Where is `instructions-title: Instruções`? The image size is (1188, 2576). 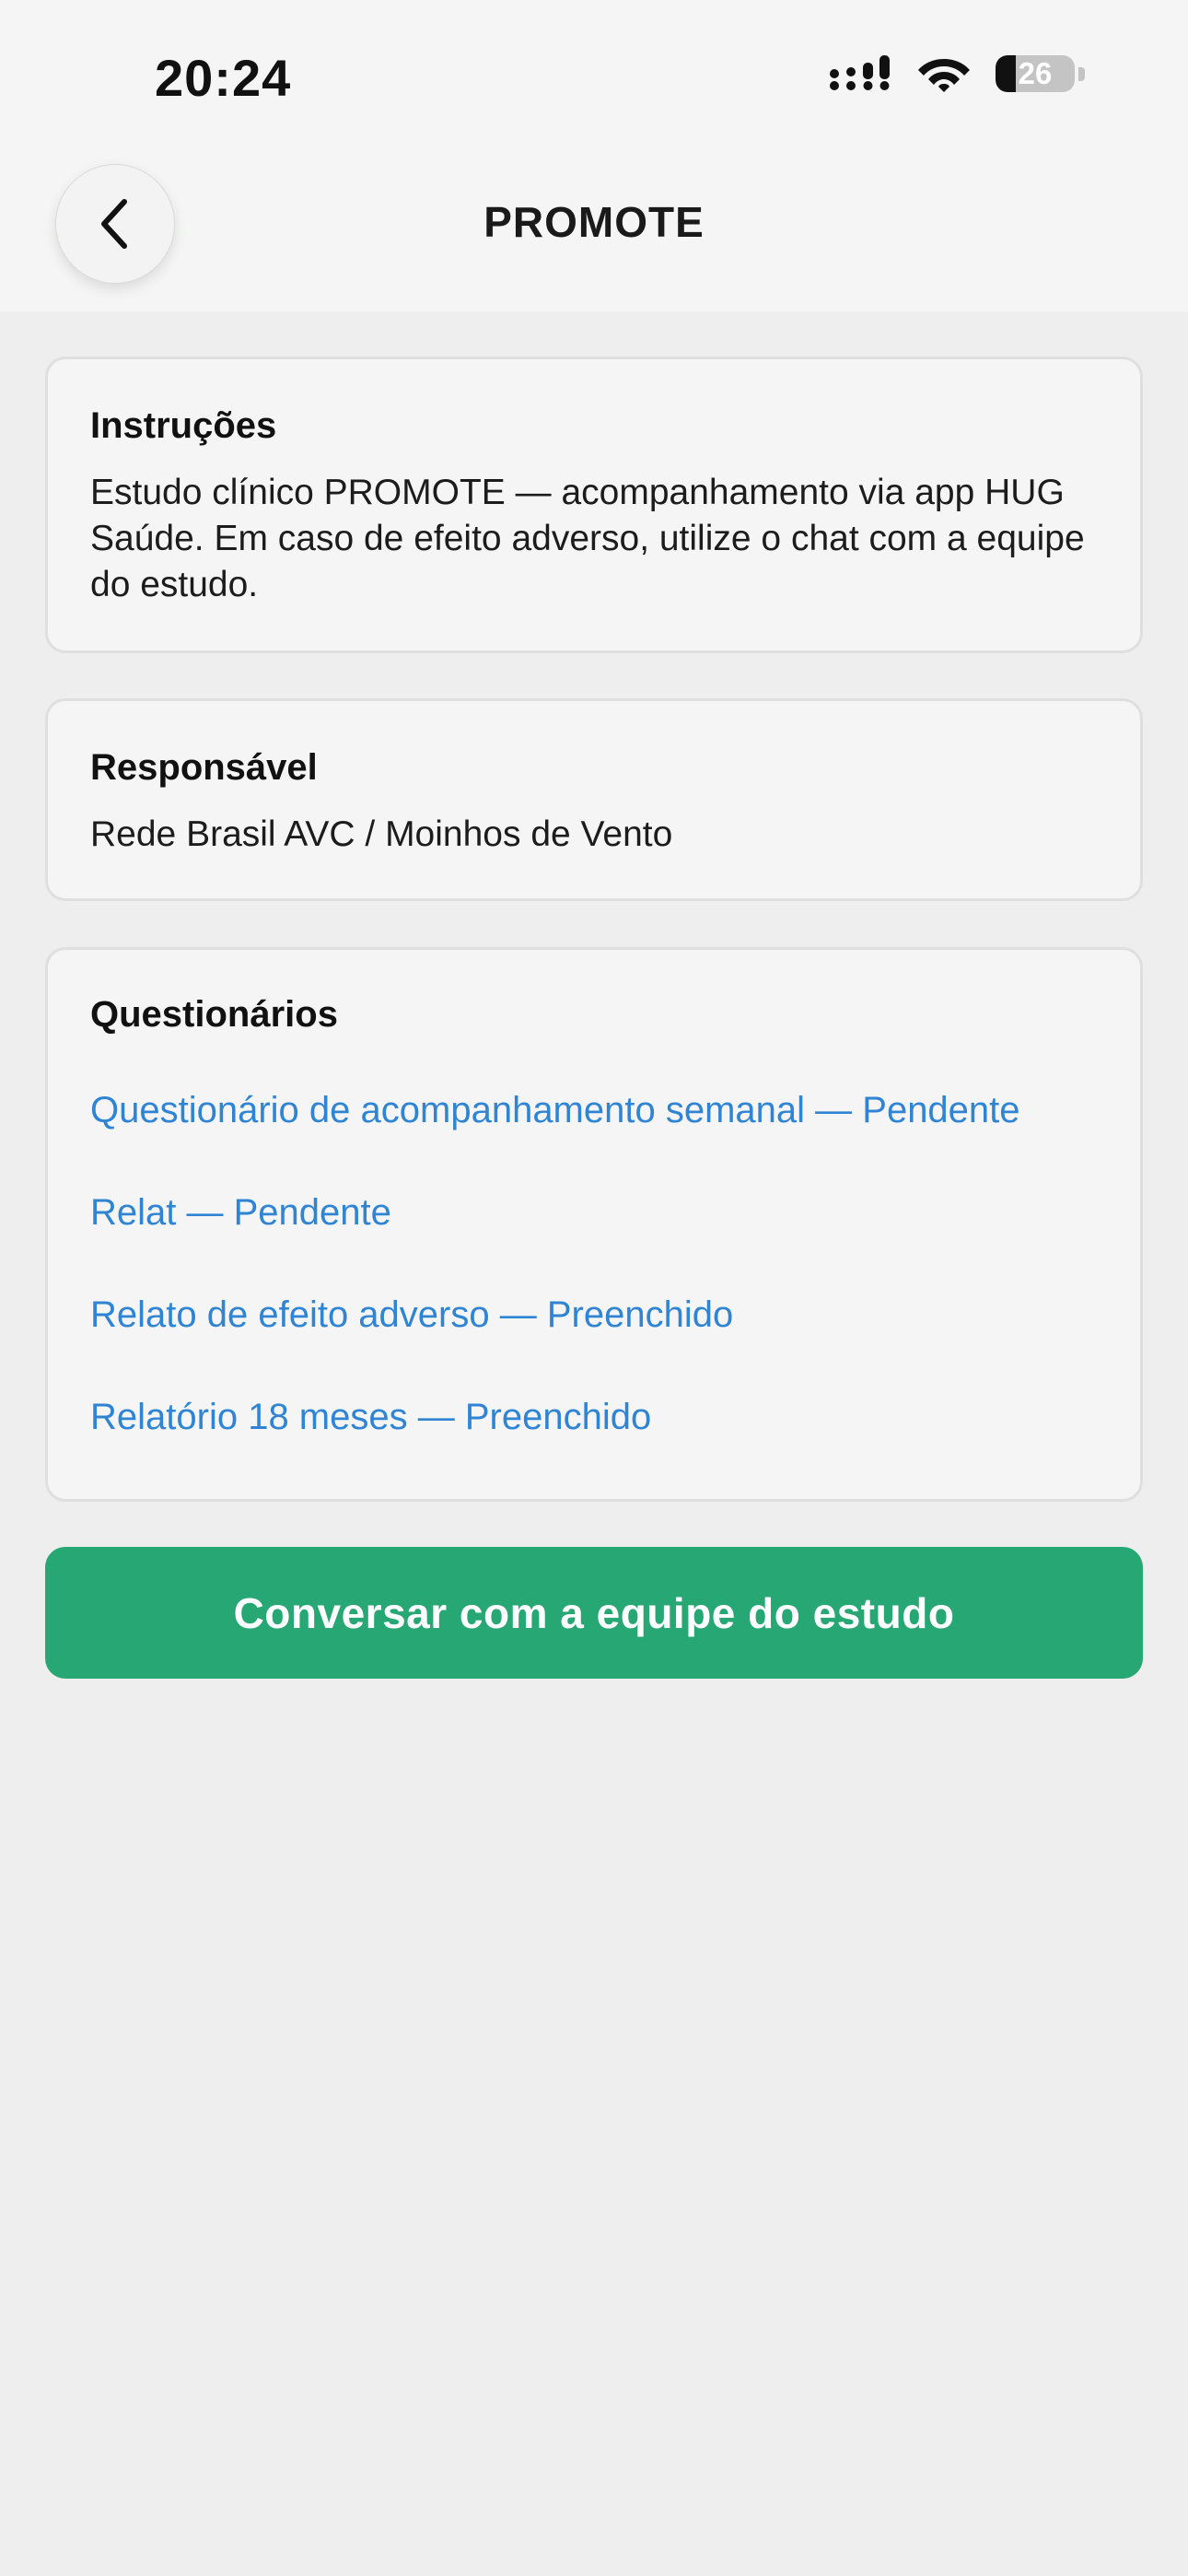 instructions-title: Instruções is located at coordinates (183, 425).